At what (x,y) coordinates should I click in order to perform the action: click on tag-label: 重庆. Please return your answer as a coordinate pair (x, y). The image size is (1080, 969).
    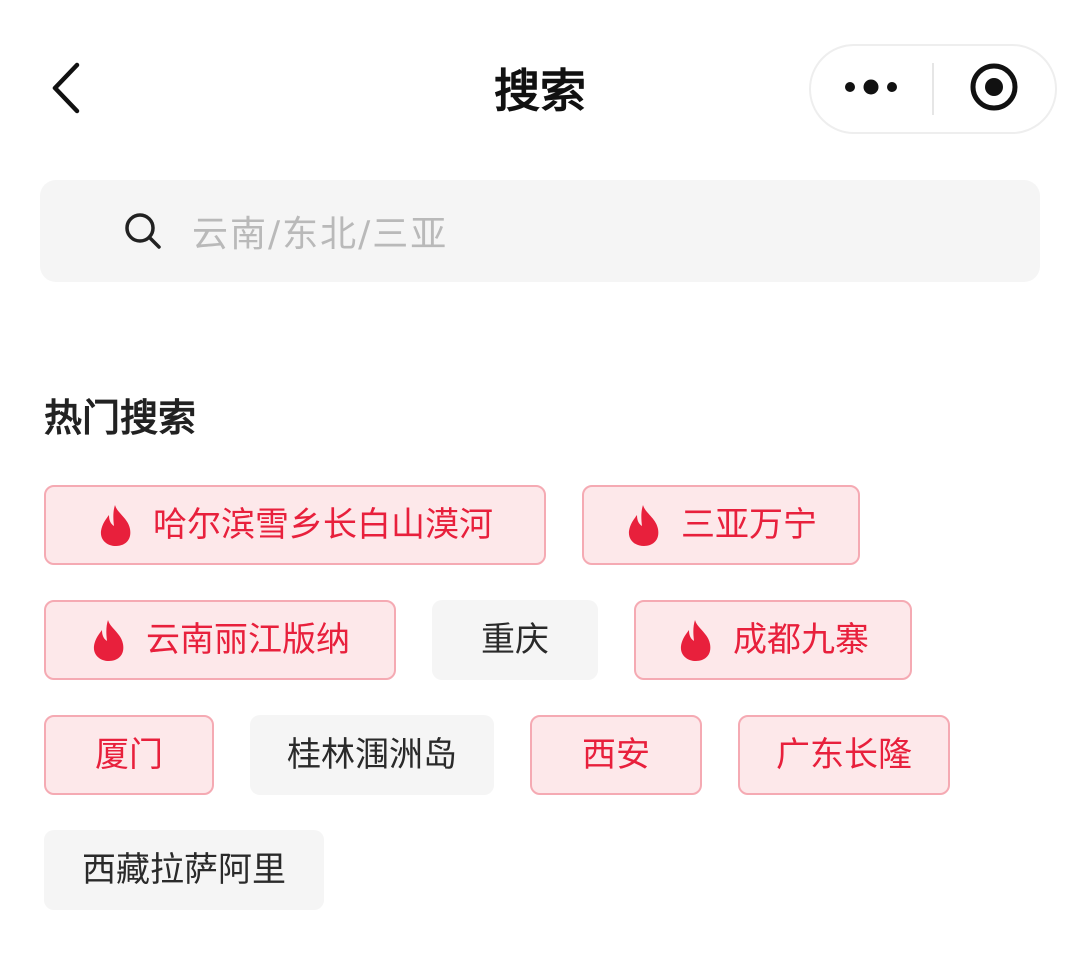
    Looking at the image, I should click on (515, 640).